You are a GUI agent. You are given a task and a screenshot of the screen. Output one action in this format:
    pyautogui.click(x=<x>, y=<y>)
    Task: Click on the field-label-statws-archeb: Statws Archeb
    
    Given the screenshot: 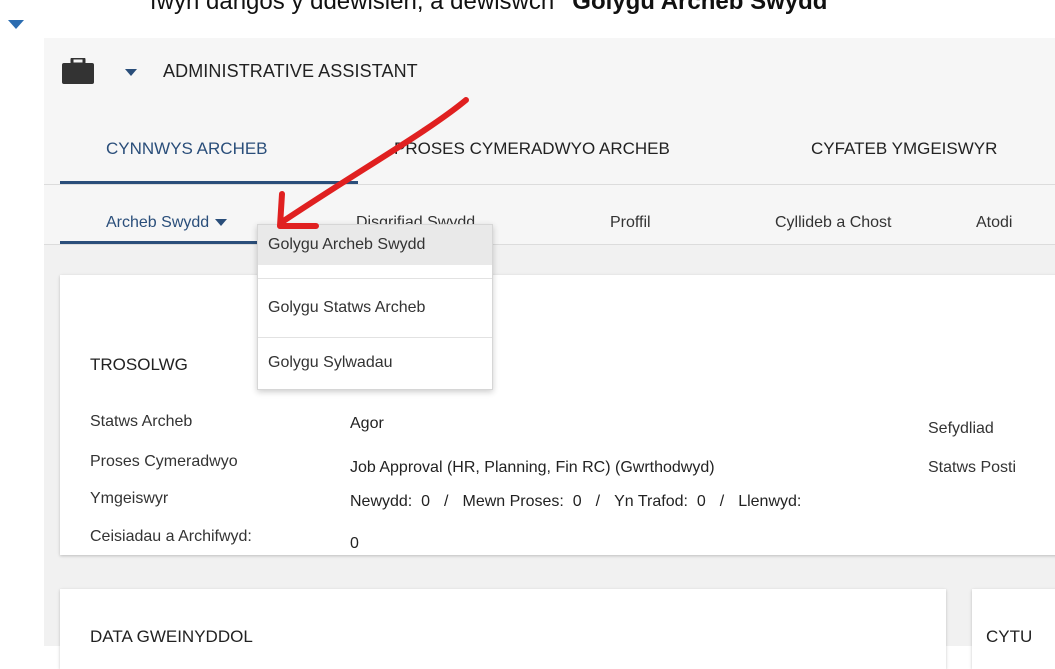 What is the action you would take?
    pyautogui.click(x=141, y=421)
    